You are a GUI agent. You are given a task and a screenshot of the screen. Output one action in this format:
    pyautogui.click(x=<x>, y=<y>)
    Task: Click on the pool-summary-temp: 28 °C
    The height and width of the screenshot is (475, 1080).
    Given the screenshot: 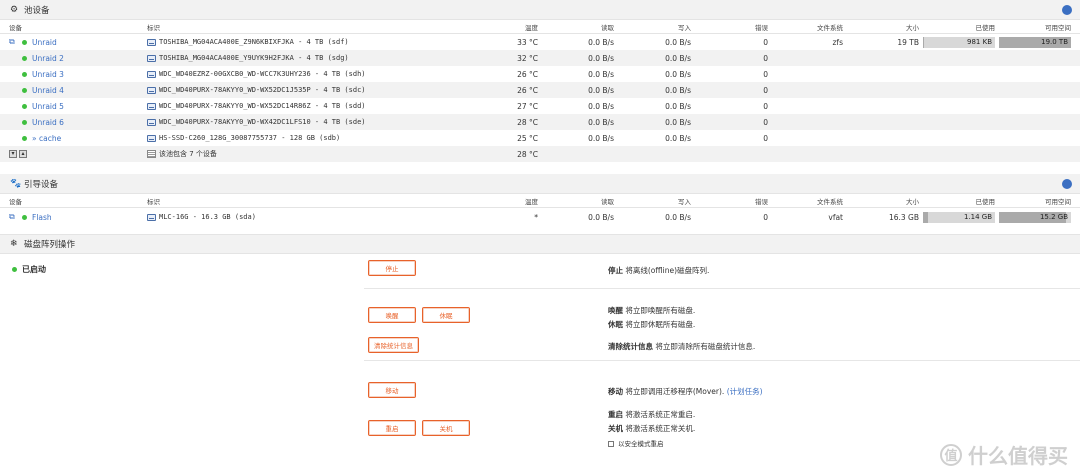 What is the action you would take?
    pyautogui.click(x=527, y=154)
    